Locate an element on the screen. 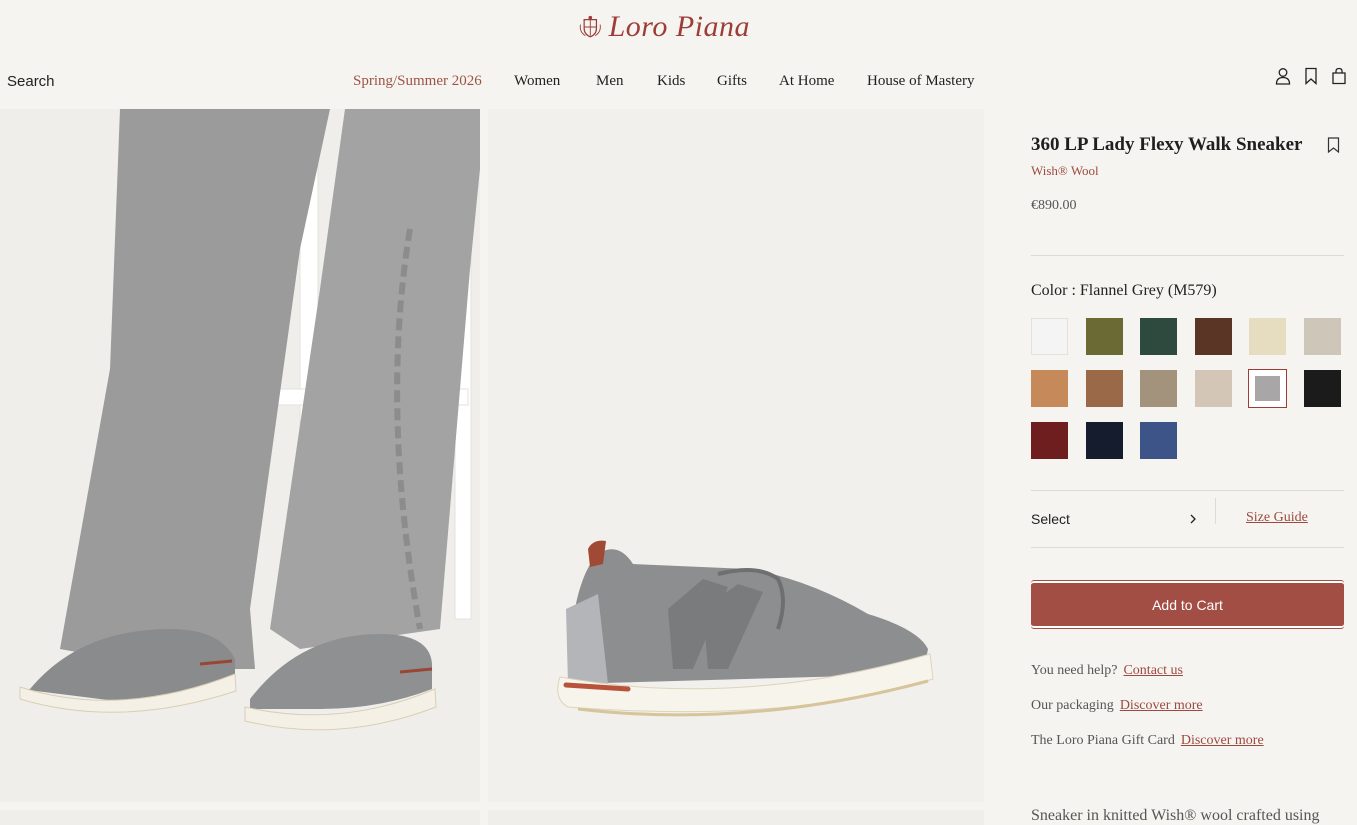  size-select: Select is located at coordinates (1050, 519).